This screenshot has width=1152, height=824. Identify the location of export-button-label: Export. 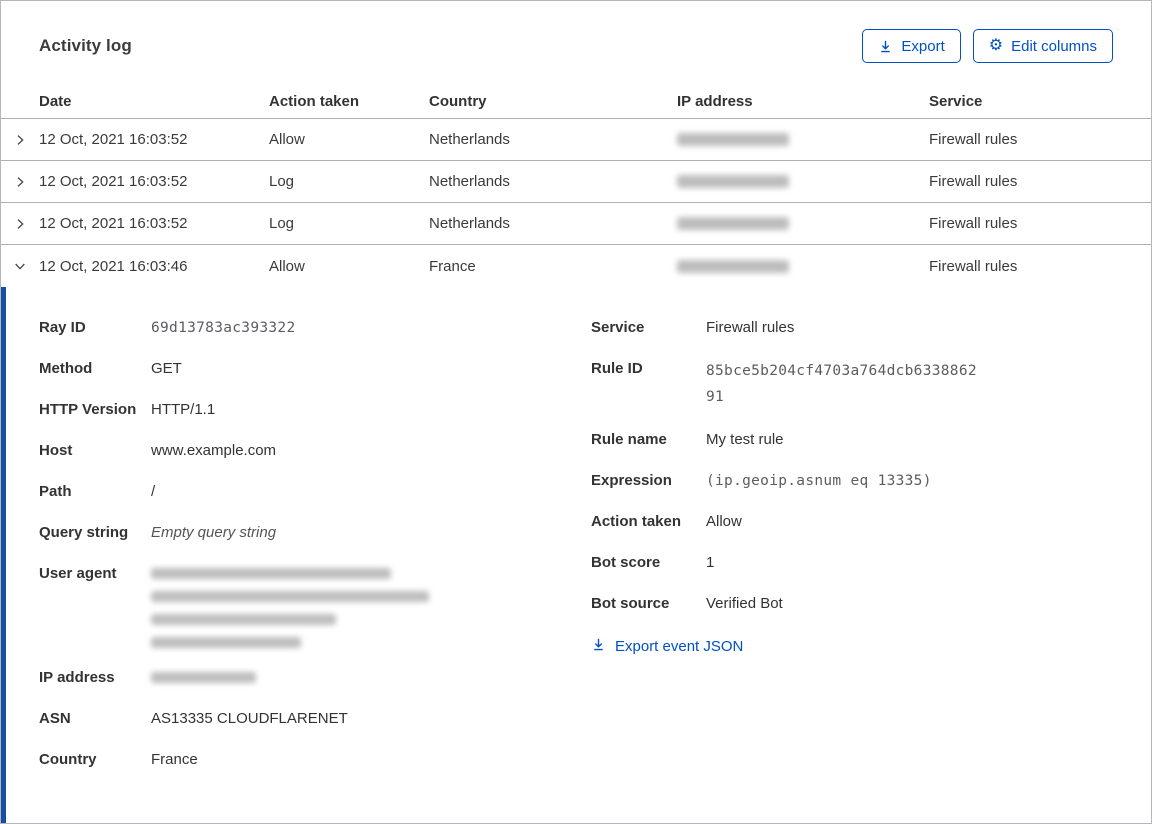
(923, 46).